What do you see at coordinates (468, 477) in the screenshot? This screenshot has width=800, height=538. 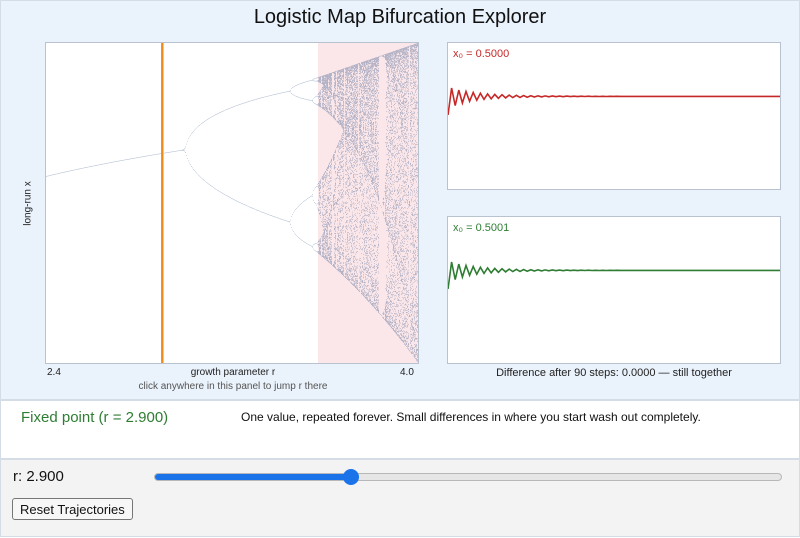 I see `r-slider` at bounding box center [468, 477].